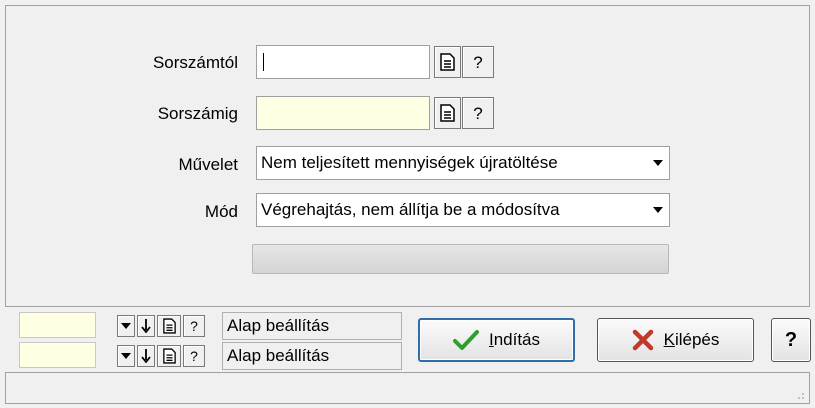 The image size is (815, 408). I want to click on mode-label: Mód, so click(221, 211).